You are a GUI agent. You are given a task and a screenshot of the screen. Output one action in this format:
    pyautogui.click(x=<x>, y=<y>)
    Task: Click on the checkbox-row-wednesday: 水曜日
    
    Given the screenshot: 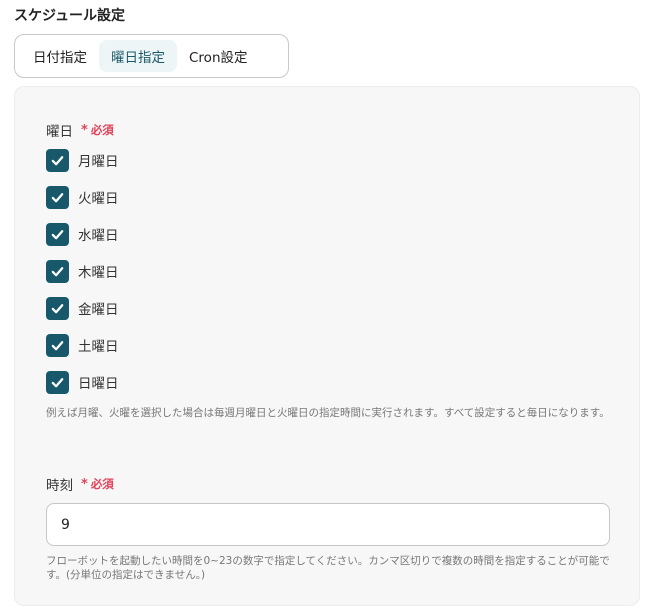 What is the action you would take?
    pyautogui.click(x=82, y=234)
    